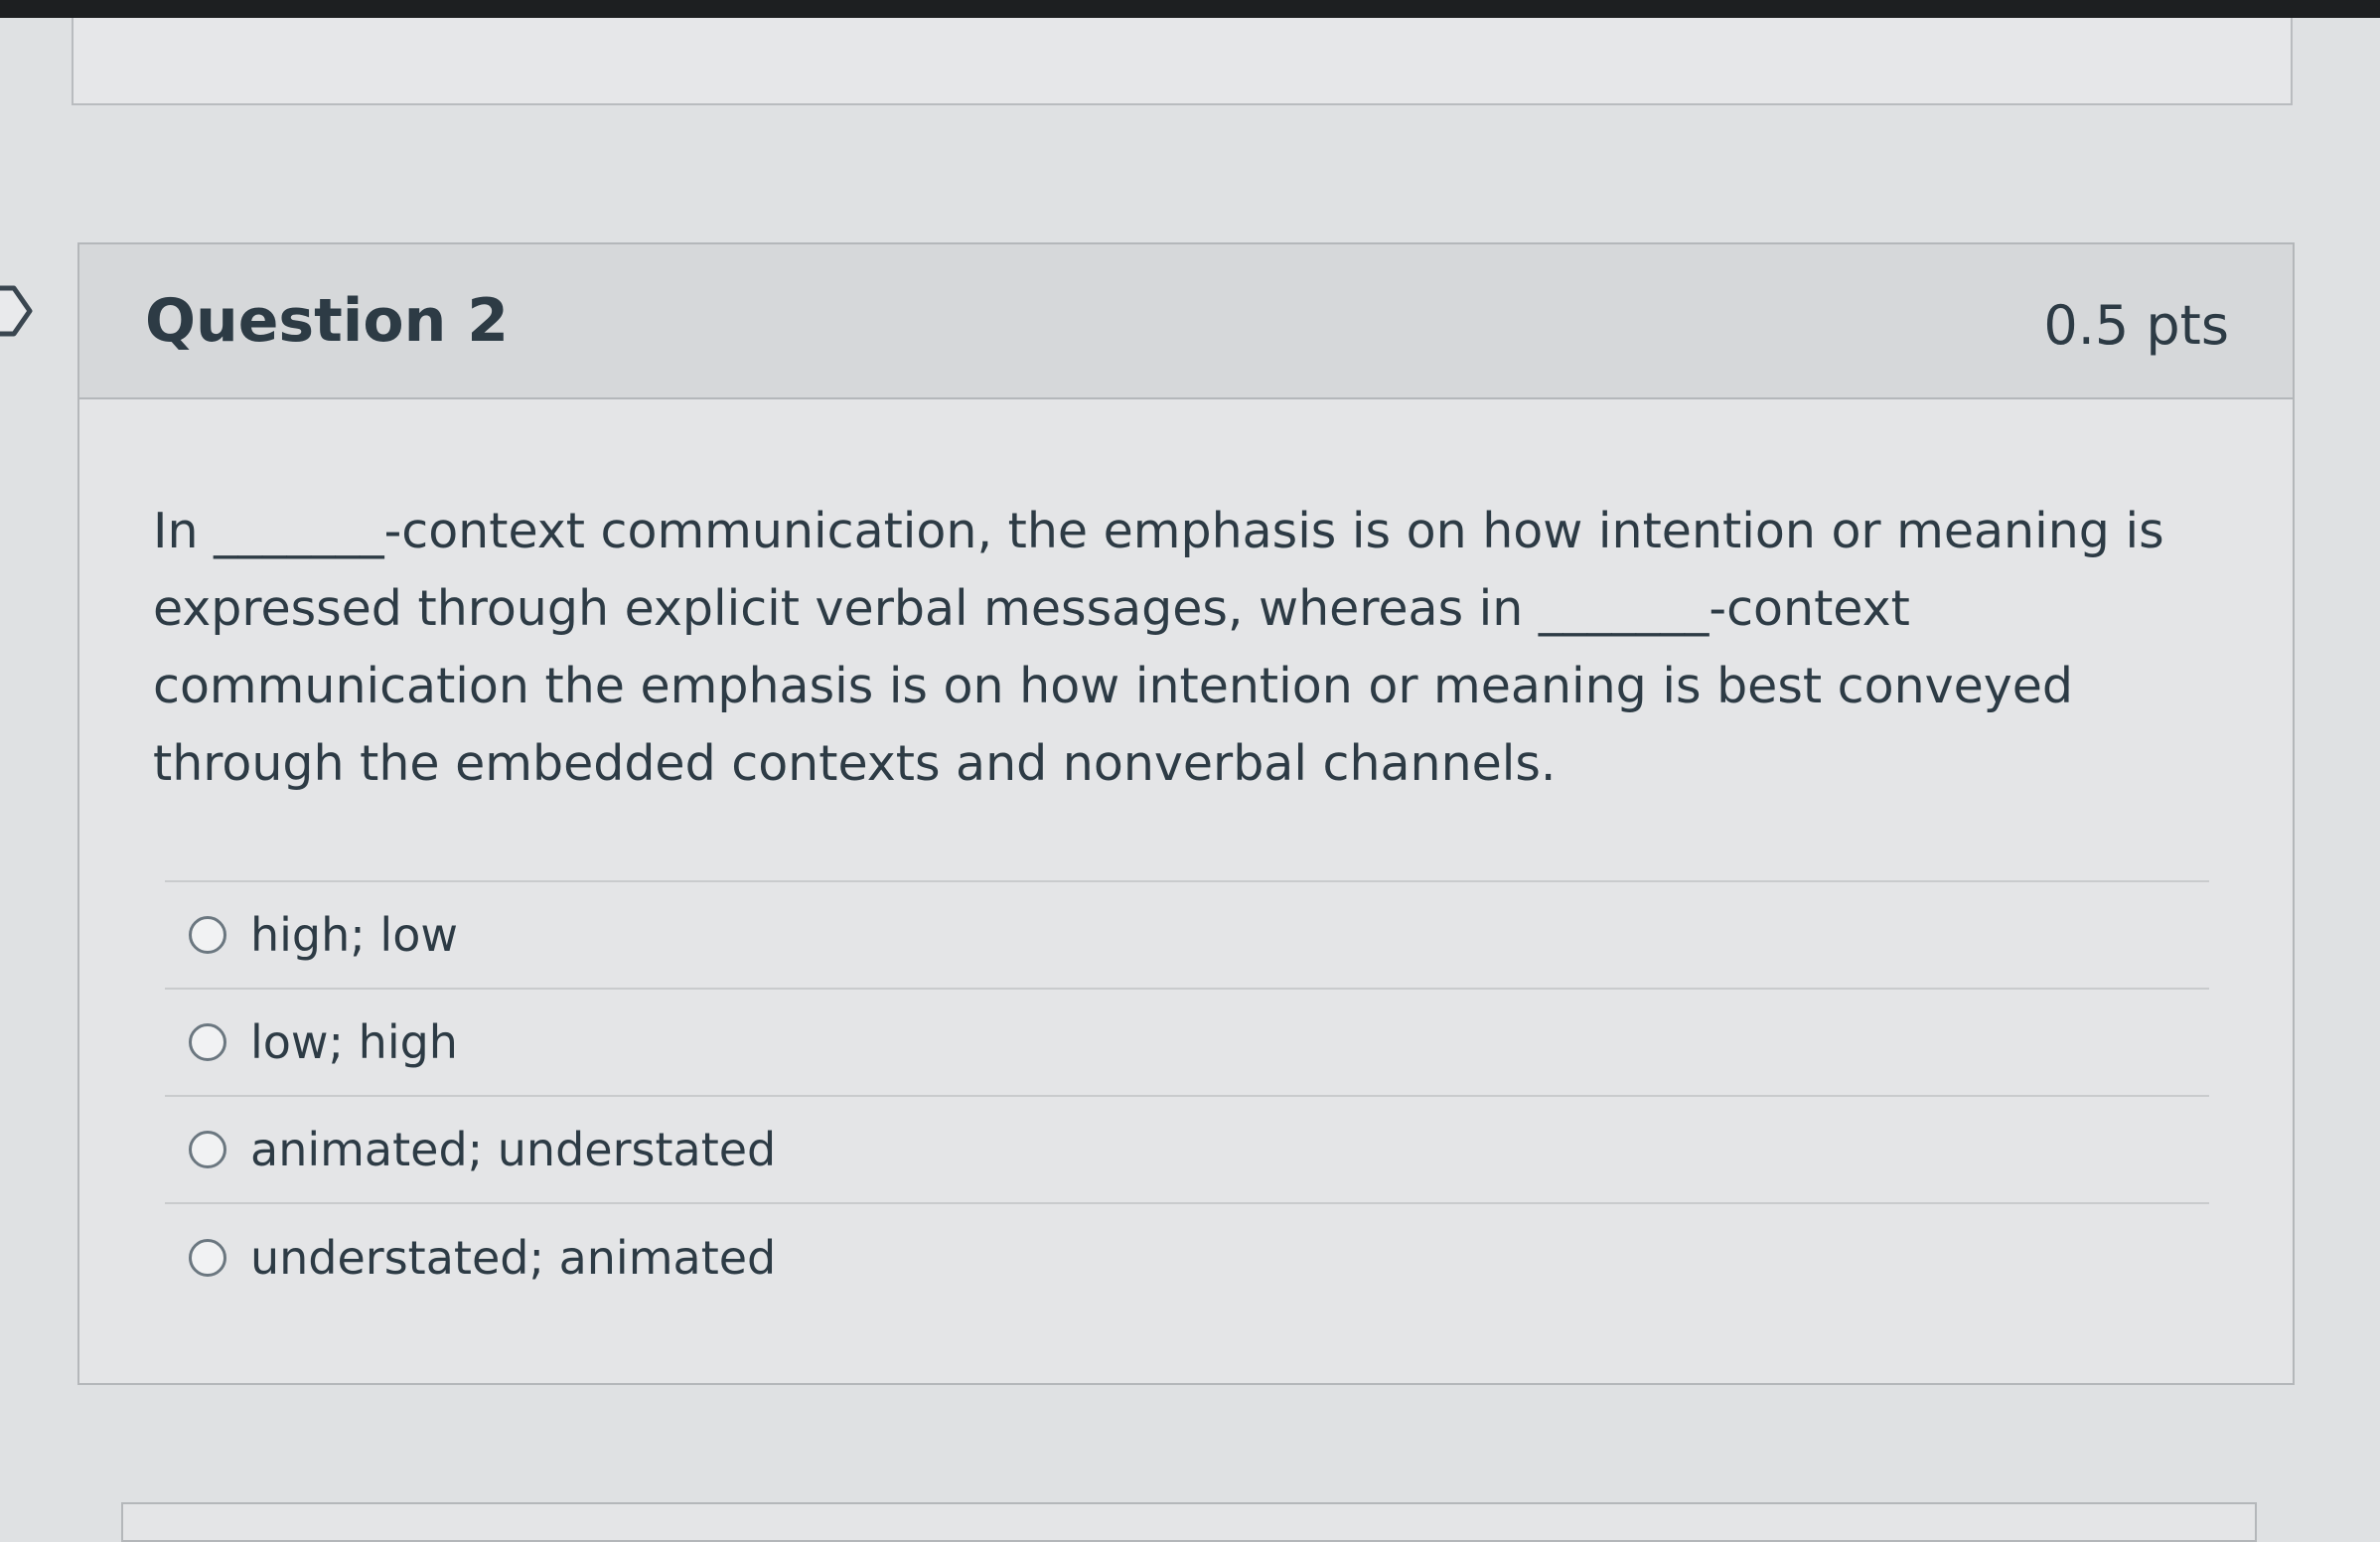  Describe the element at coordinates (1186, 321) in the screenshot. I see `question-header: Question 2 0.5 pts` at that location.